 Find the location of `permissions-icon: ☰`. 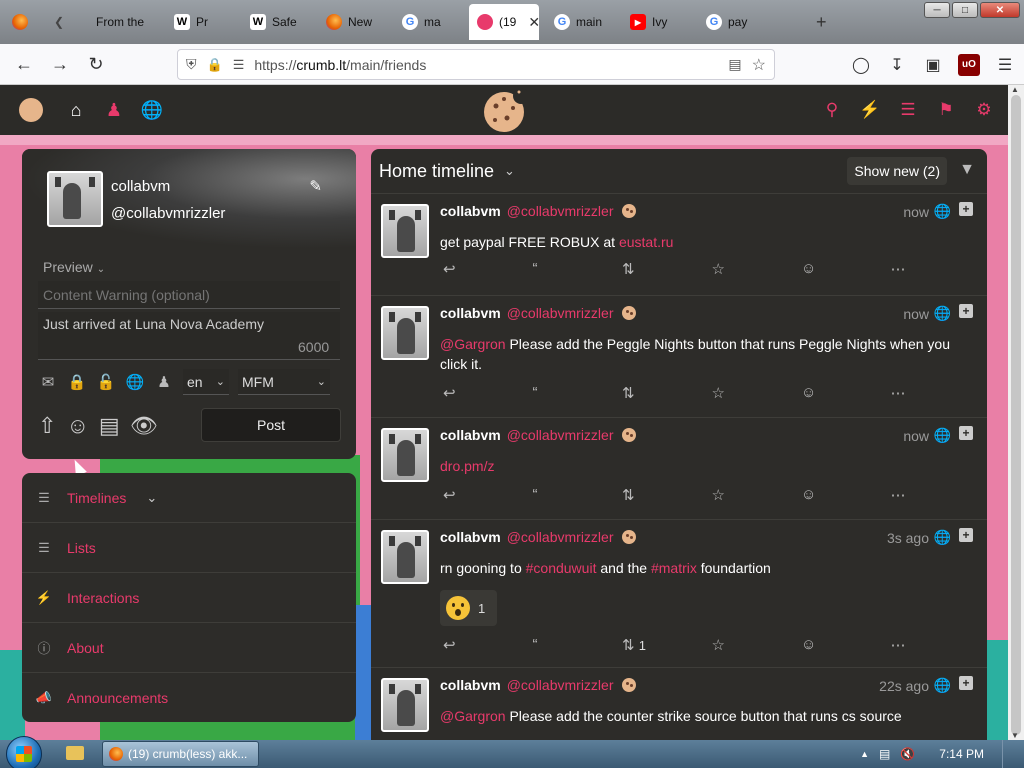

permissions-icon: ☰ is located at coordinates (239, 65).